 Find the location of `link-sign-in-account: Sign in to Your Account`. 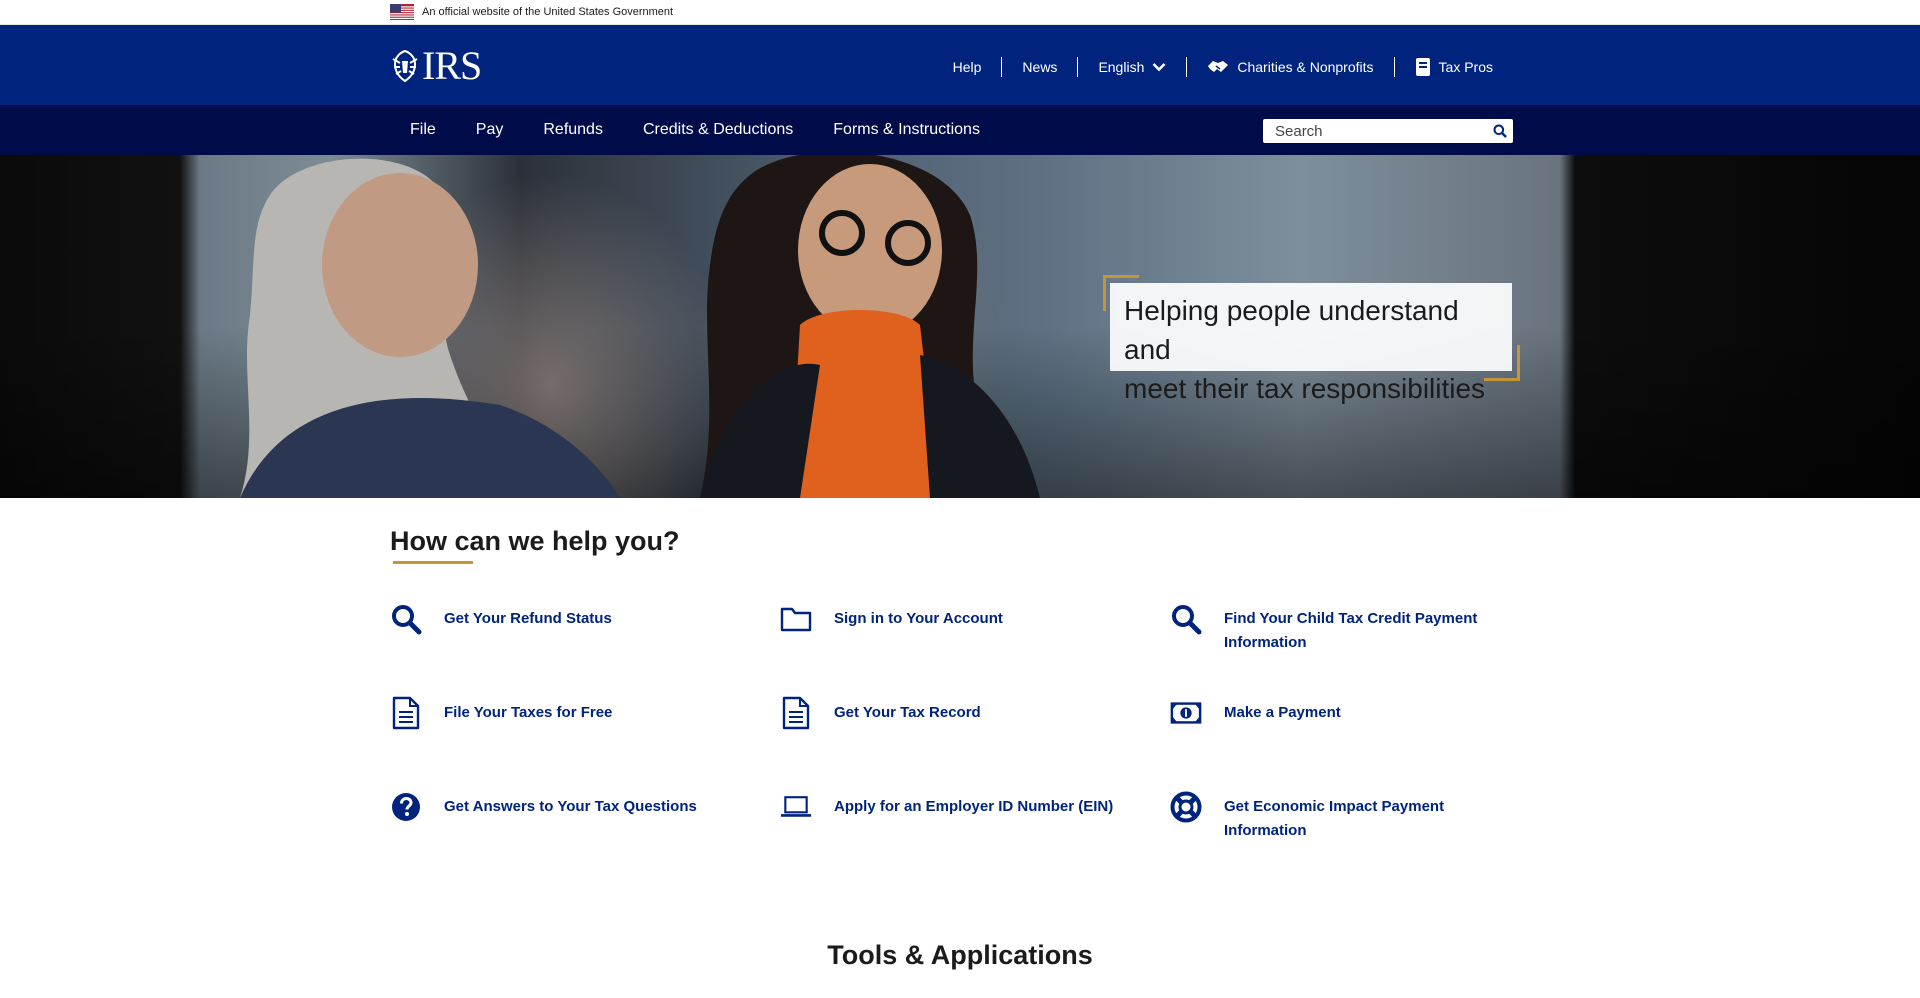

link-sign-in-account: Sign in to Your Account is located at coordinates (960, 619).